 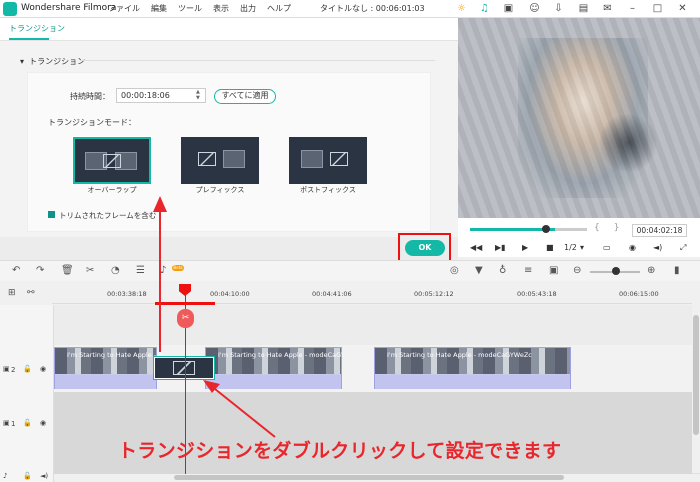 What do you see at coordinates (696, 375) in the screenshot?
I see `vscroll-thumb` at bounding box center [696, 375].